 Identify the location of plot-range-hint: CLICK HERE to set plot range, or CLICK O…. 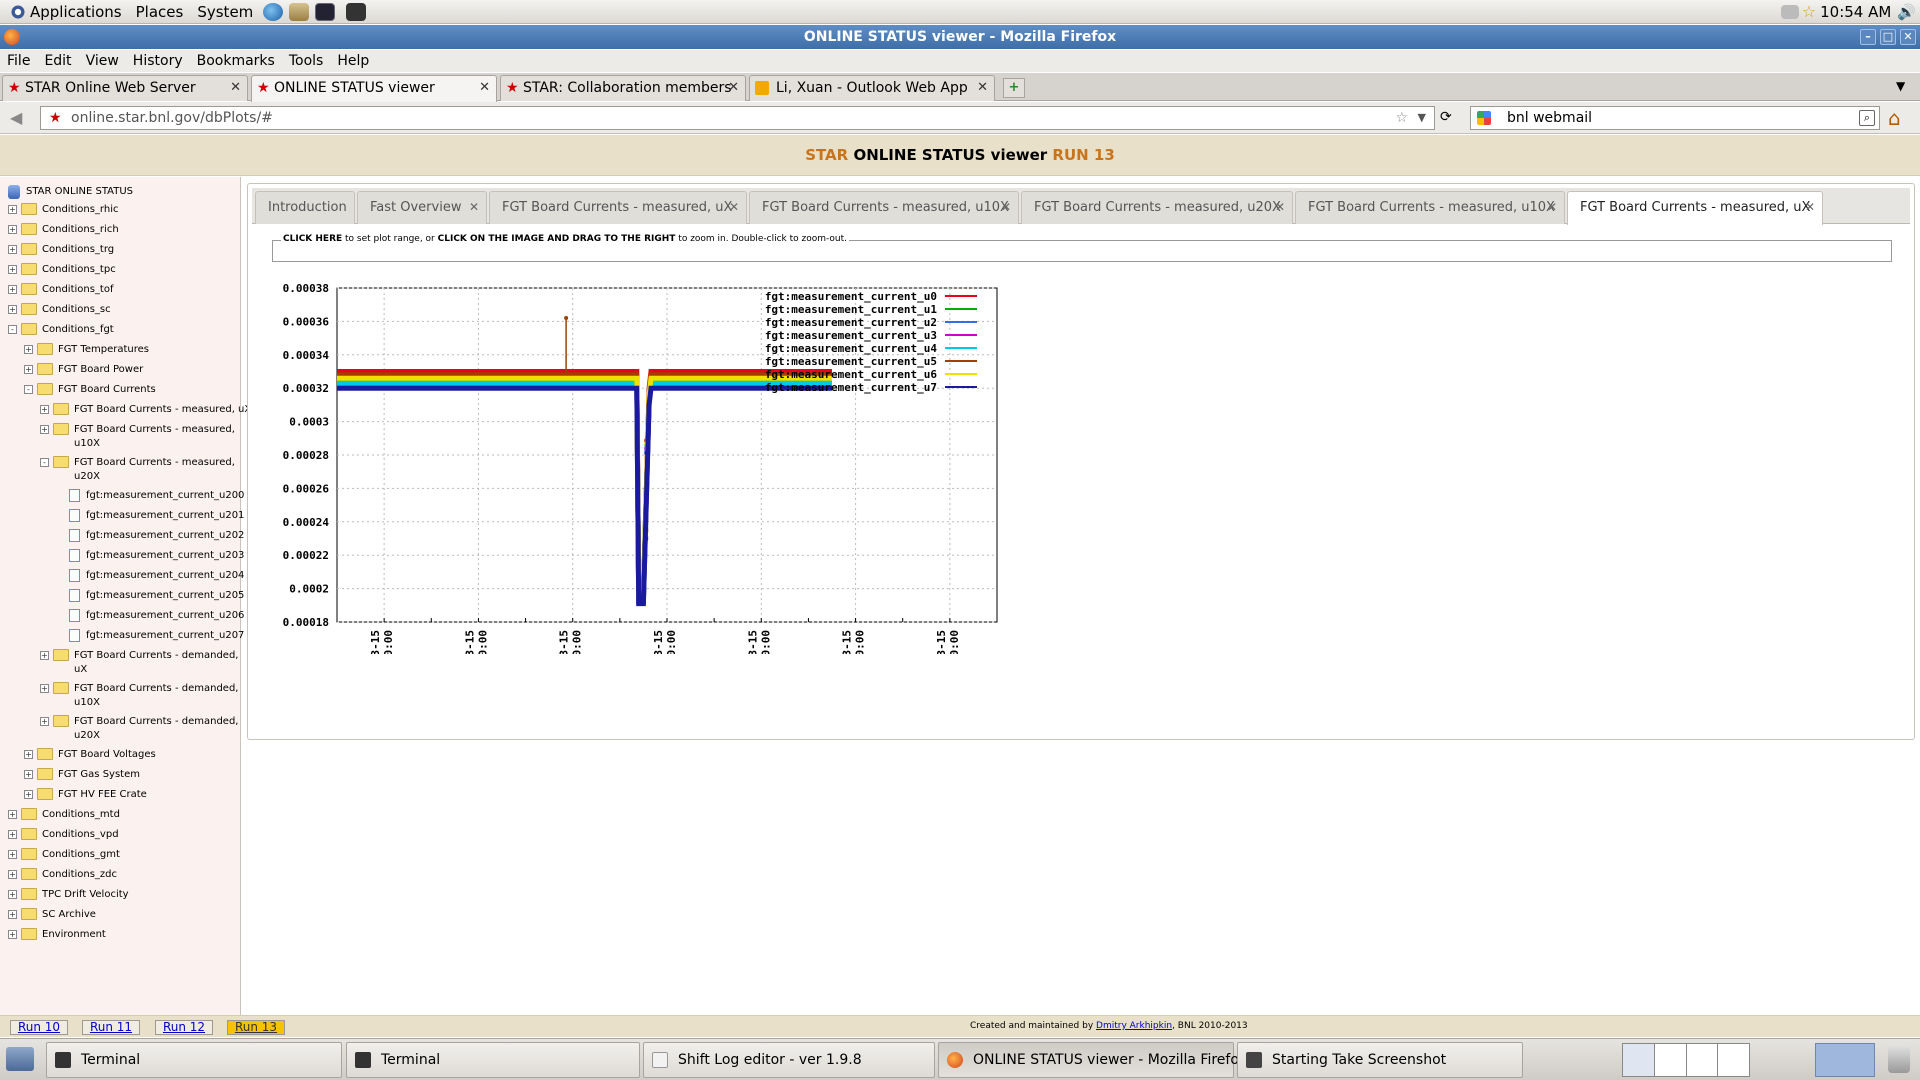
(1082, 248).